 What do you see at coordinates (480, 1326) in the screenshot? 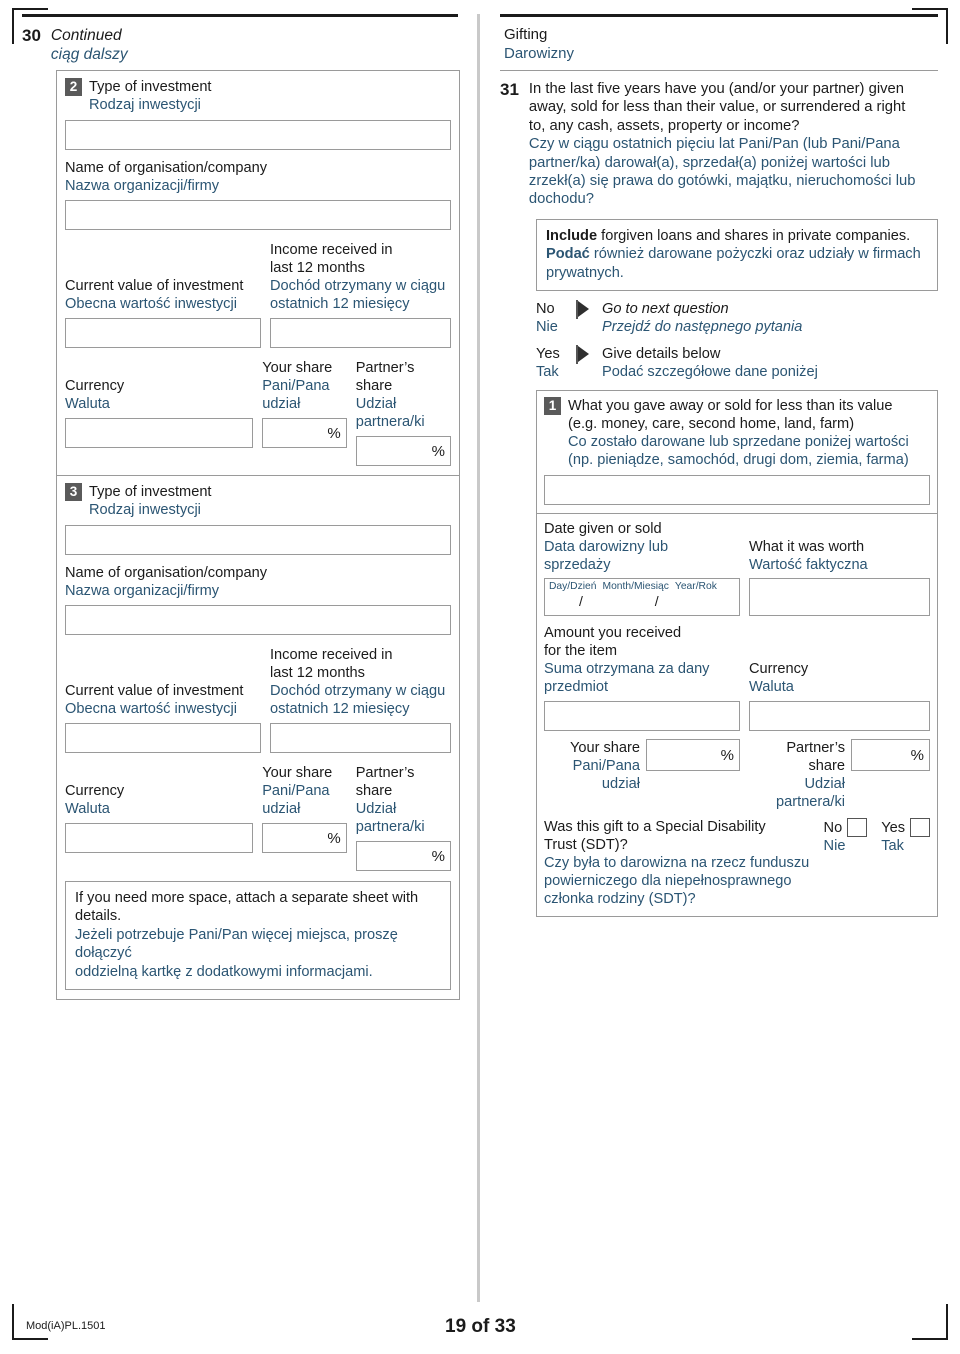
I see `footer-page-number: 19 of 33` at bounding box center [480, 1326].